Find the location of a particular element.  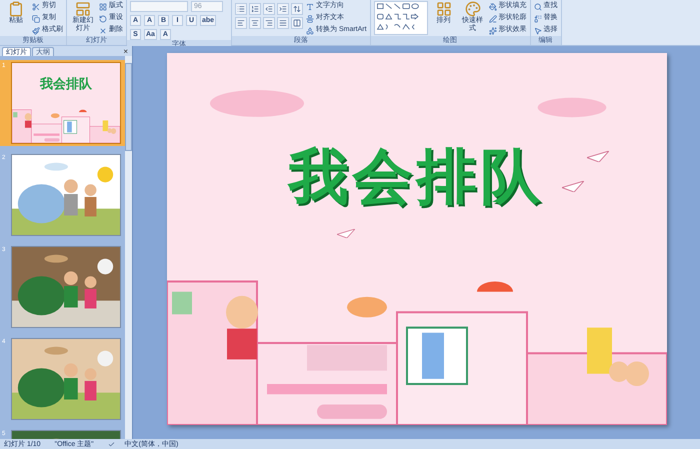

thumbnail-title: 我会排队 is located at coordinates (66, 84).